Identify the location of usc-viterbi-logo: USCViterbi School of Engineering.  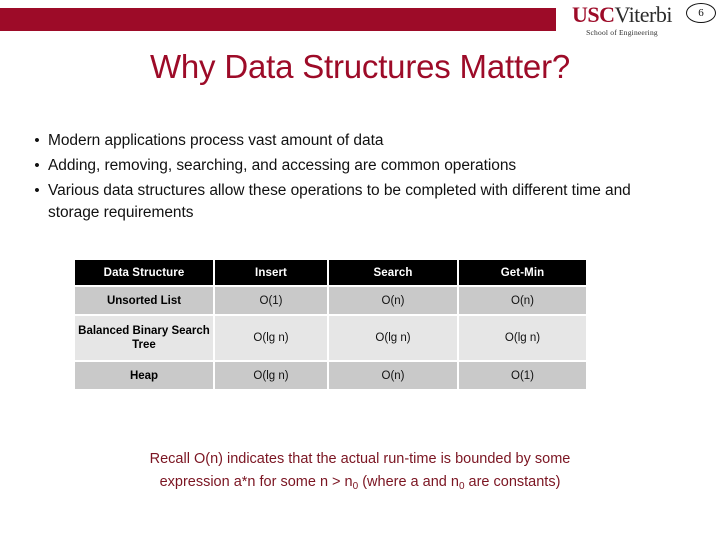
(622, 20).